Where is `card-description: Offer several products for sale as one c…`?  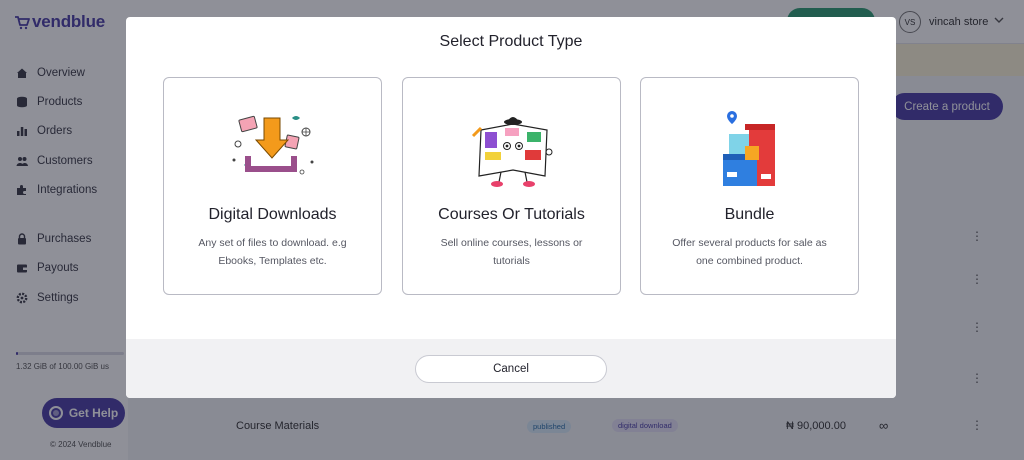 card-description: Offer several products for sale as one c… is located at coordinates (749, 252).